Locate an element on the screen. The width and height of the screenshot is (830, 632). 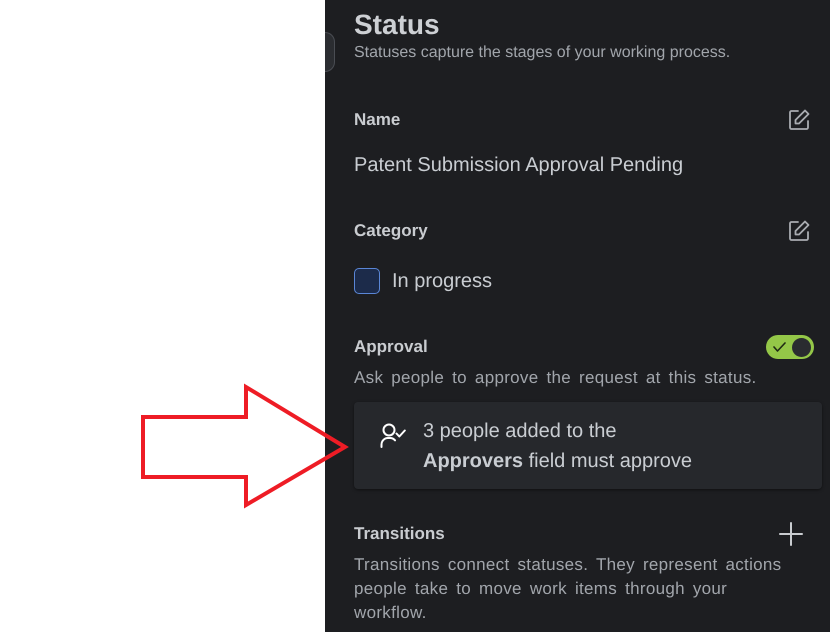
panel-title: Status is located at coordinates (397, 25).